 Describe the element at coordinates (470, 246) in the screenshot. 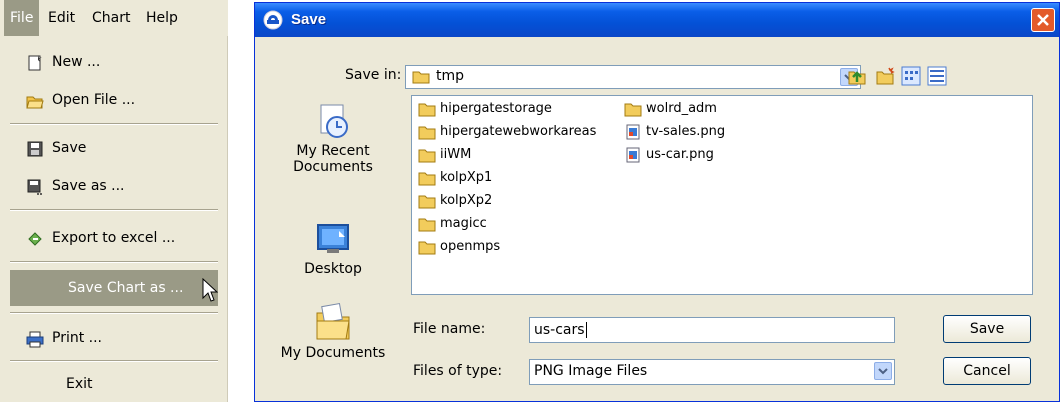

I see `file-name: openmps` at that location.